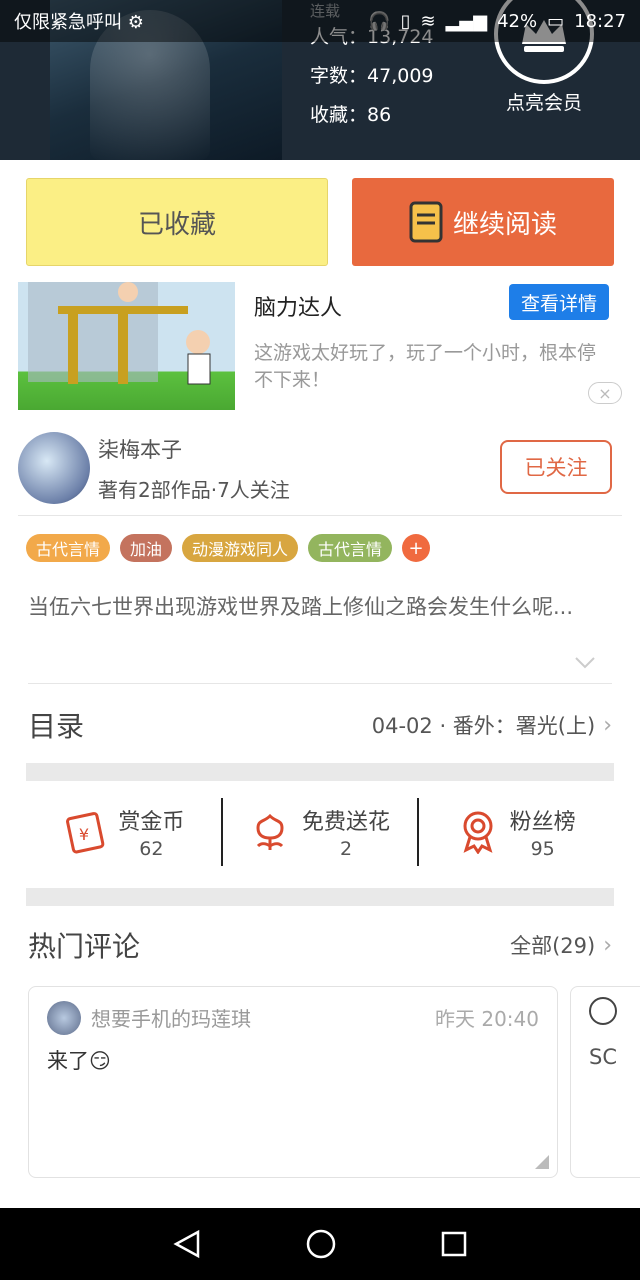 The image size is (640, 1280). What do you see at coordinates (194, 490) in the screenshot?
I see `author-meta: 著有2部作品·7人关注` at bounding box center [194, 490].